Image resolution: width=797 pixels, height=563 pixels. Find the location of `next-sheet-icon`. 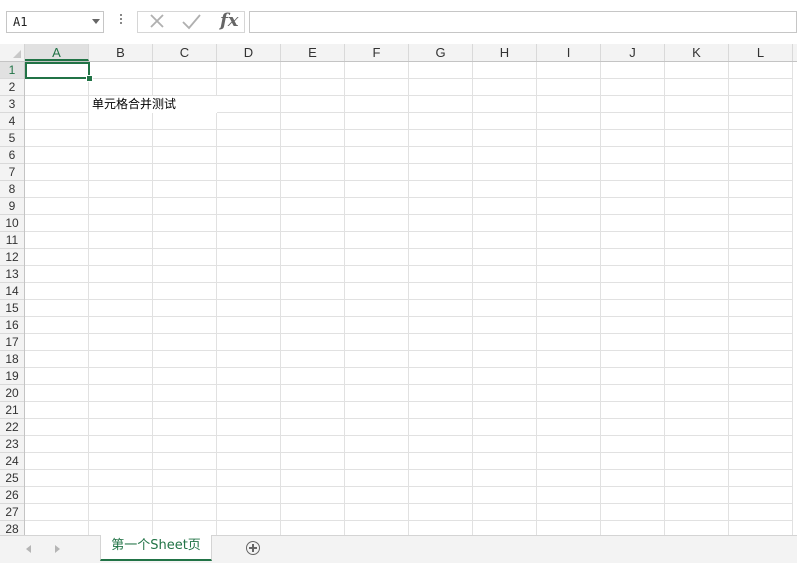

next-sheet-icon is located at coordinates (57, 549).